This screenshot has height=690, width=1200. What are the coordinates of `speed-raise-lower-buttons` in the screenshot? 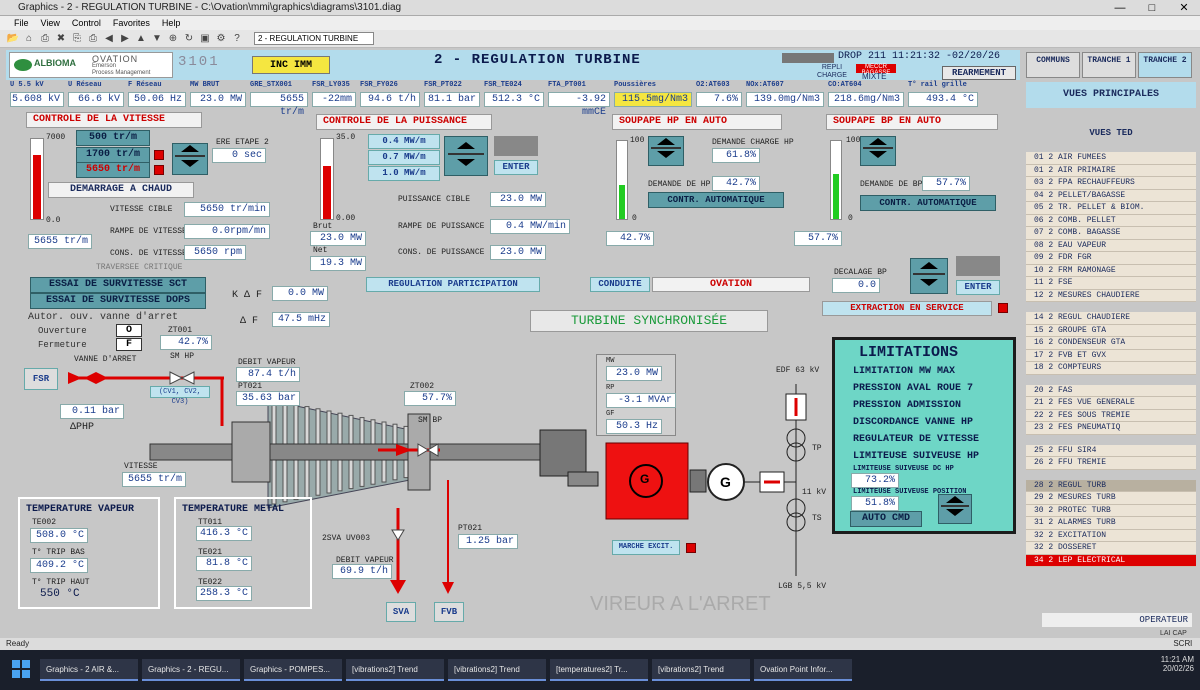 It's located at (190, 159).